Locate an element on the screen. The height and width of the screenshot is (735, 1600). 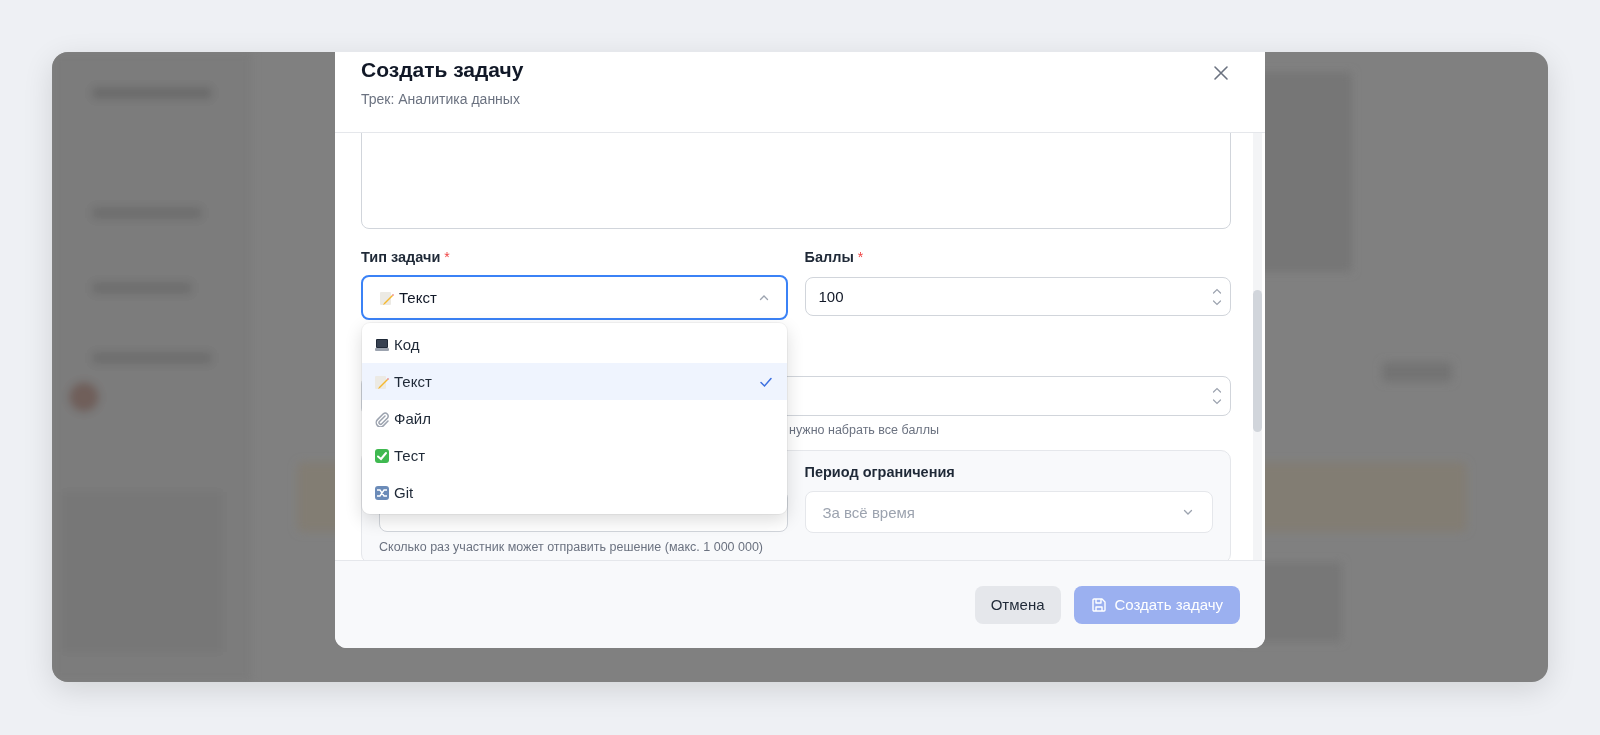
close-icon is located at coordinates (1221, 73).